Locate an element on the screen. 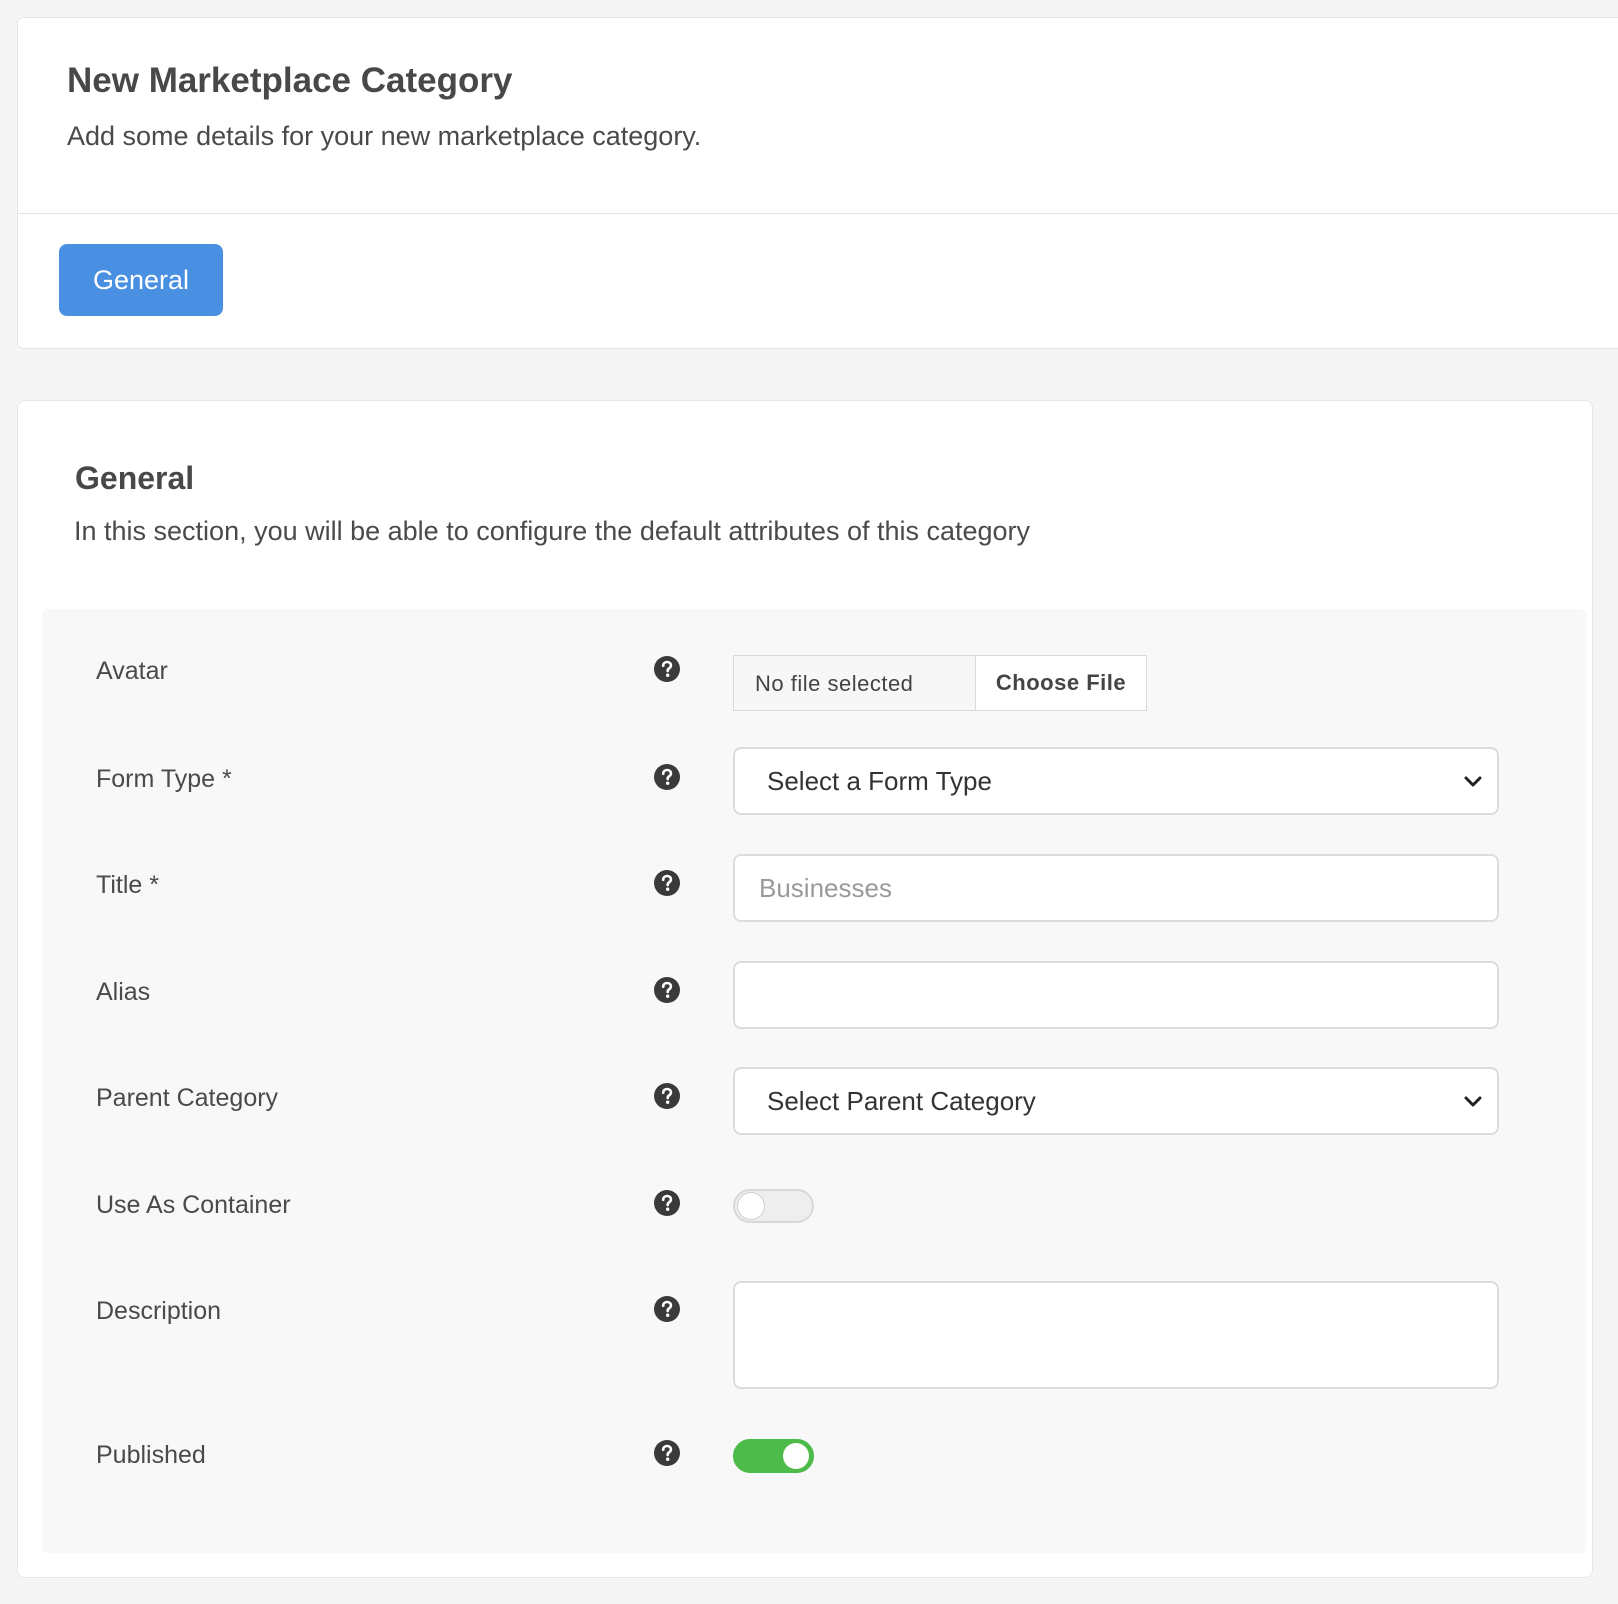 The image size is (1618, 1604). use-as-container-toggle is located at coordinates (773, 1206).